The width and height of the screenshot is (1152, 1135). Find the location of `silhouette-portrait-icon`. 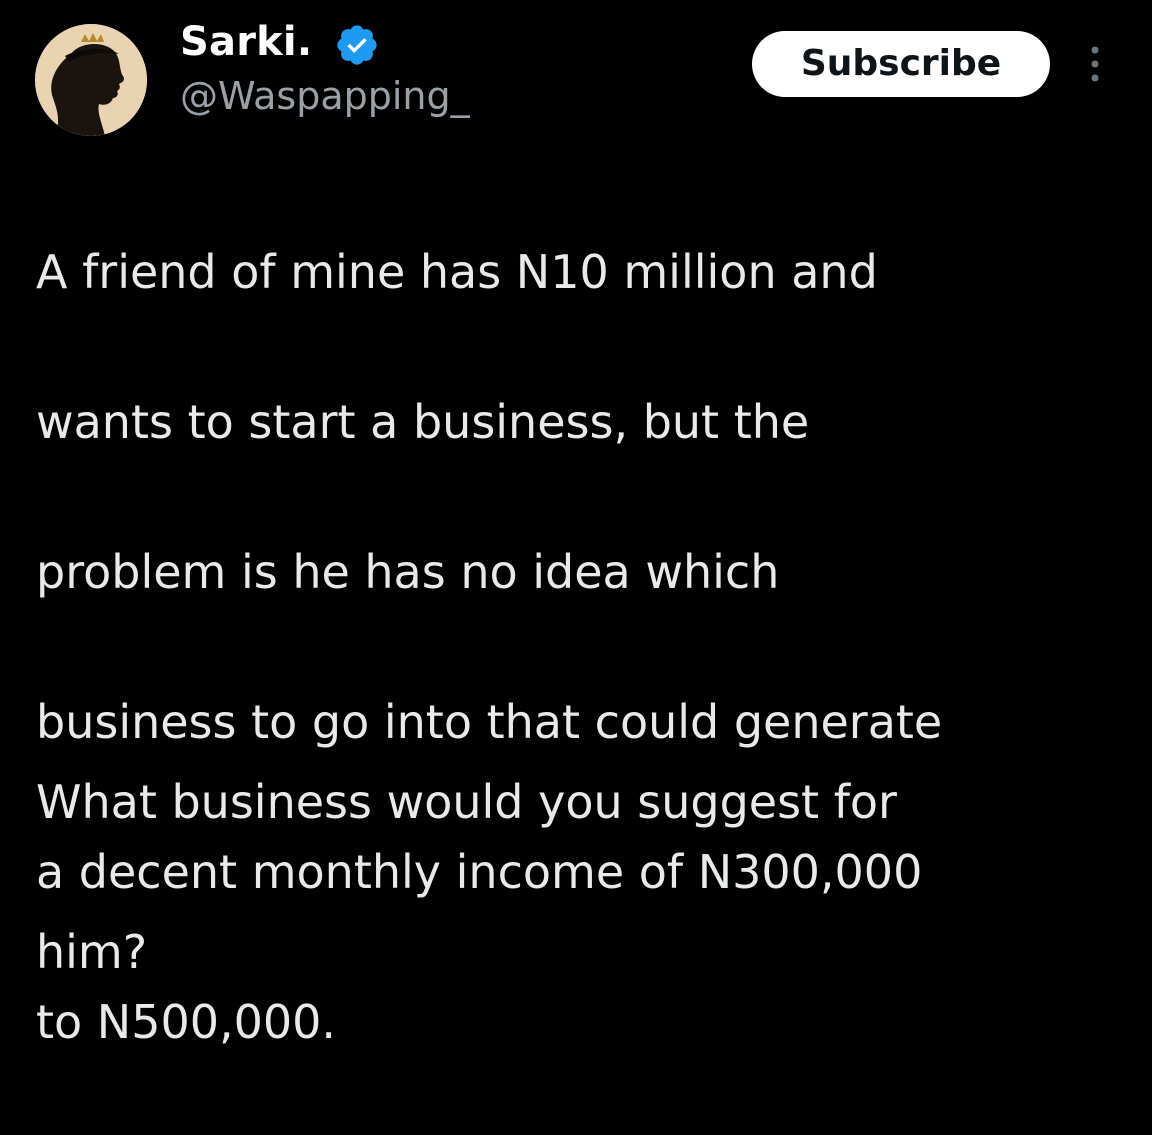

silhouette-portrait-icon is located at coordinates (91, 80).